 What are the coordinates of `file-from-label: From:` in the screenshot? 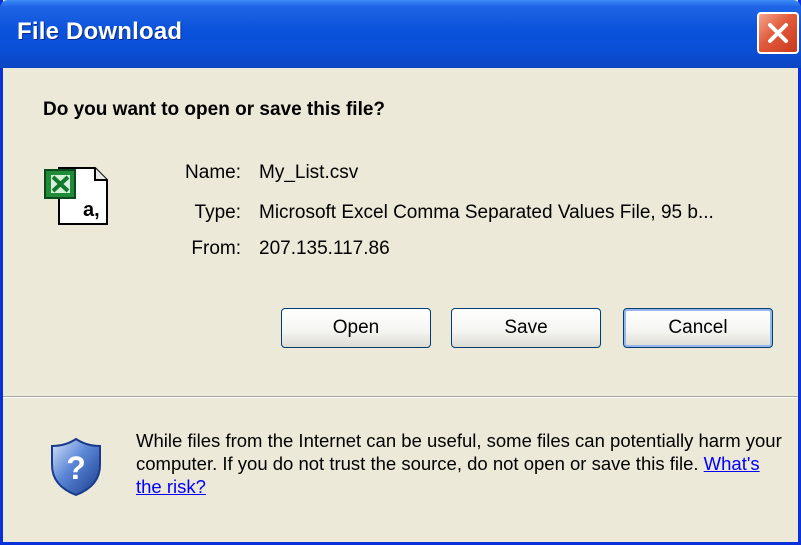 It's located at (216, 248).